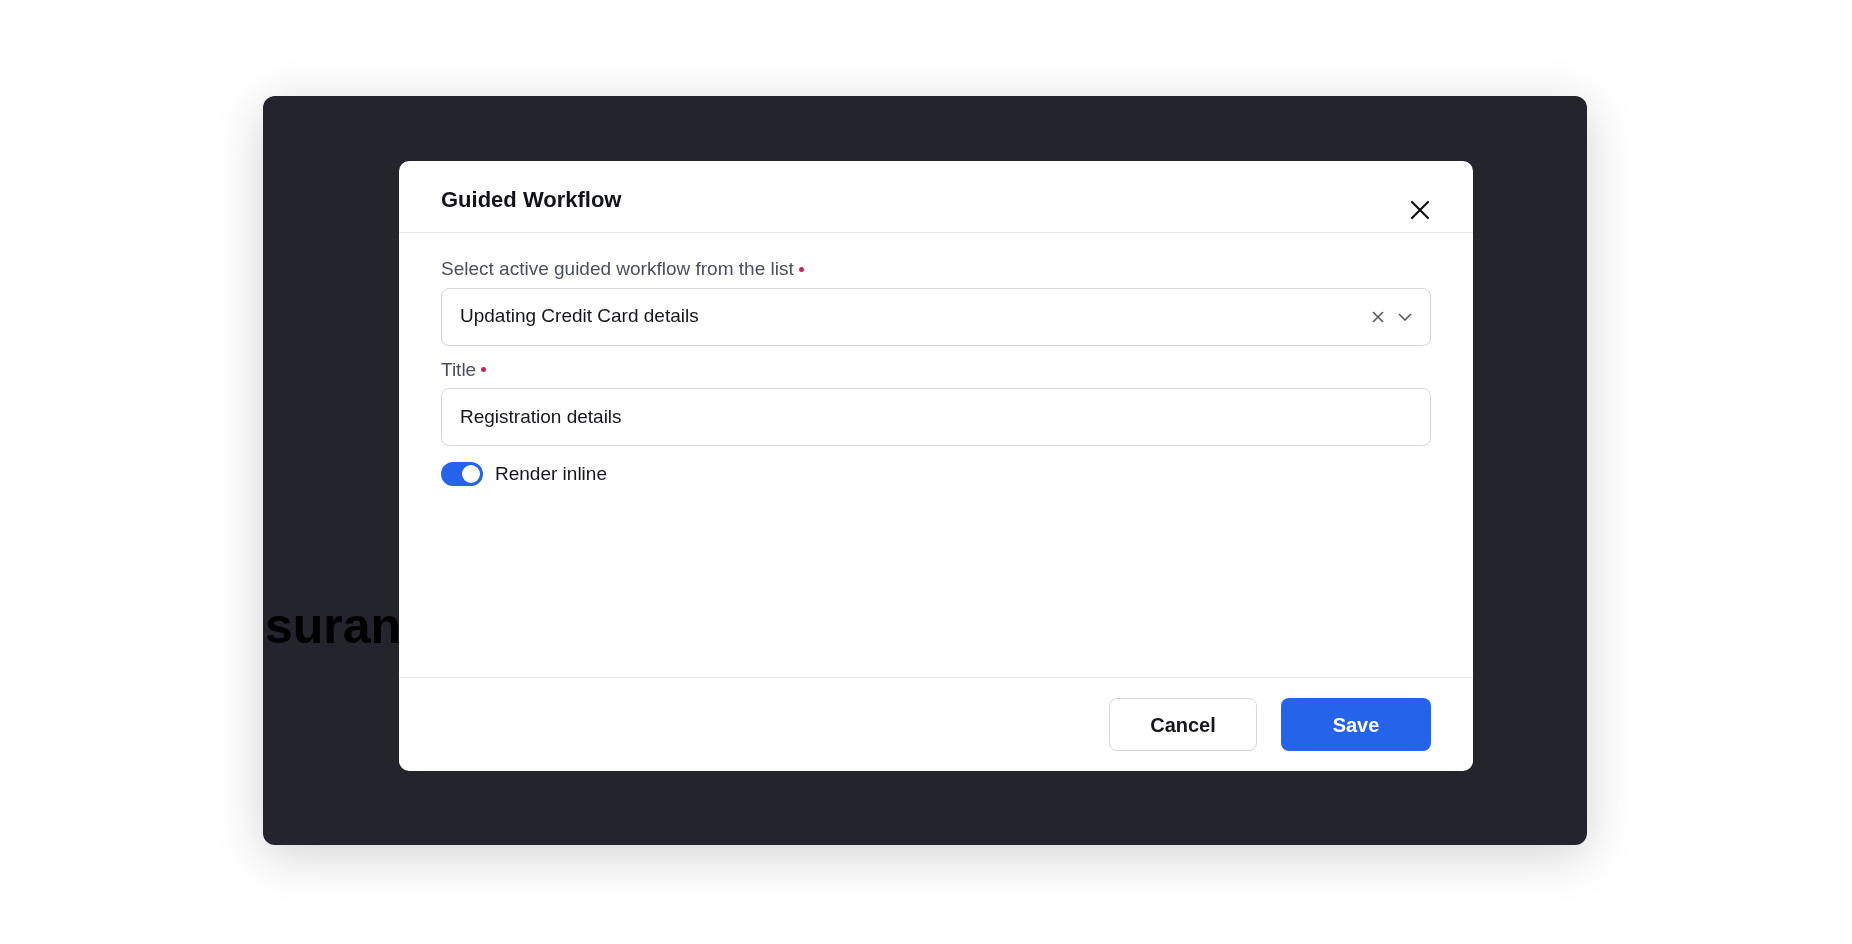 The width and height of the screenshot is (1852, 944). Describe the element at coordinates (551, 474) in the screenshot. I see `toggle-label: Render inline` at that location.